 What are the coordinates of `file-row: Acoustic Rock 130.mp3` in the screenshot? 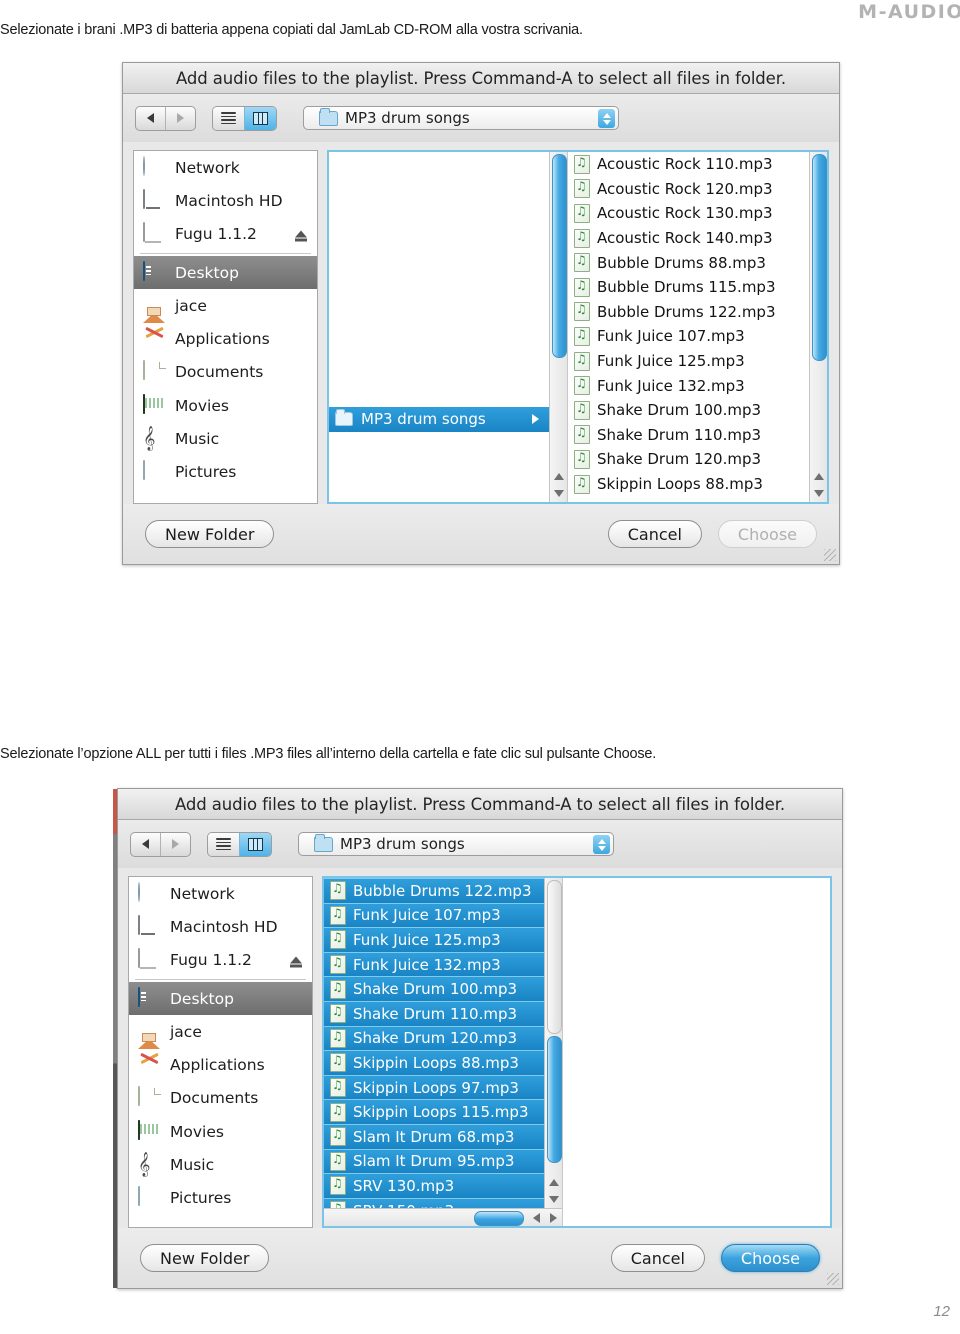 It's located at (688, 213).